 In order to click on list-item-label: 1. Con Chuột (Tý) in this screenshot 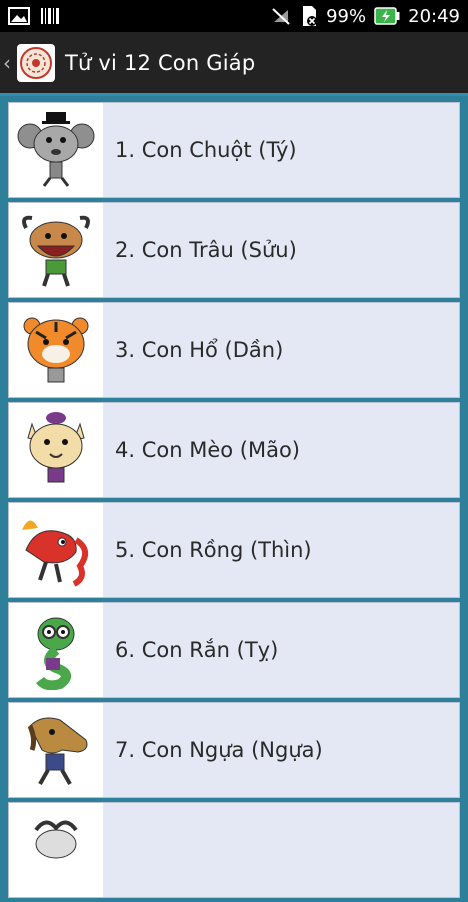, I will do `click(206, 150)`.